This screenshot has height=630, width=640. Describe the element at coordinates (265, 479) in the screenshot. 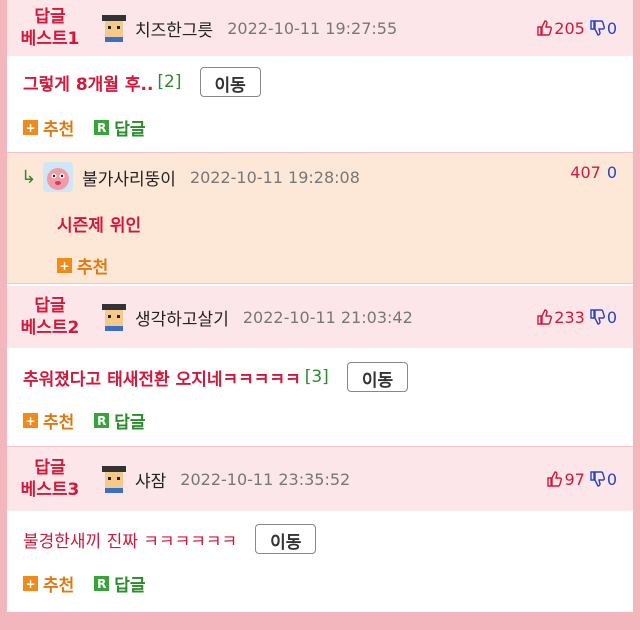

I see `best3-date: 2022-10-11 23:35:52` at that location.